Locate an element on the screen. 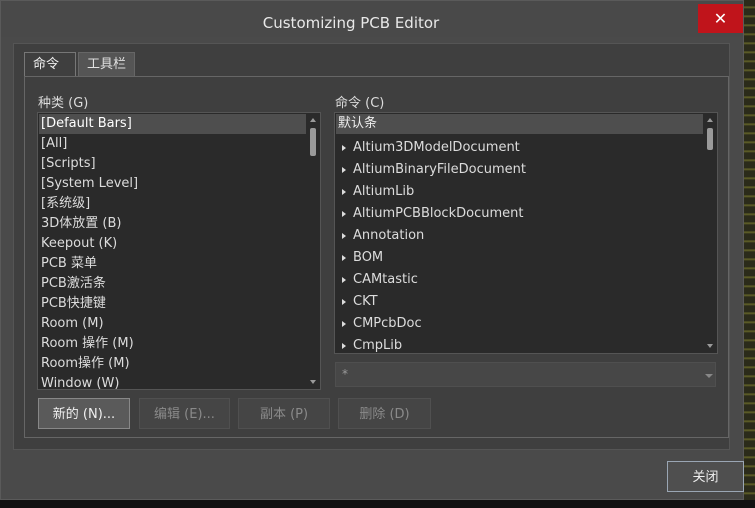 The image size is (755, 508). tab-commands: 命令 is located at coordinates (50, 64).